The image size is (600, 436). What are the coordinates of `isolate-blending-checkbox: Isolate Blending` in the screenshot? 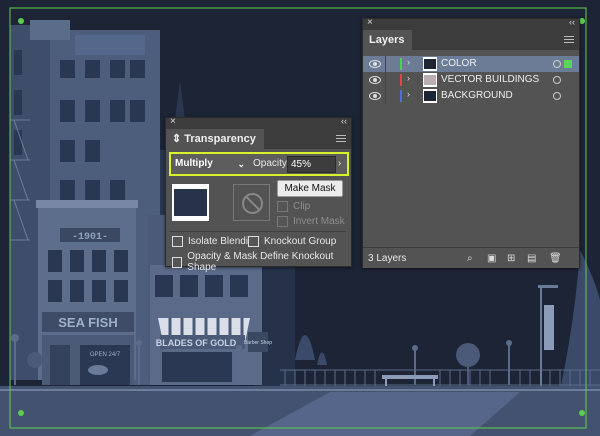 It's located at (215, 241).